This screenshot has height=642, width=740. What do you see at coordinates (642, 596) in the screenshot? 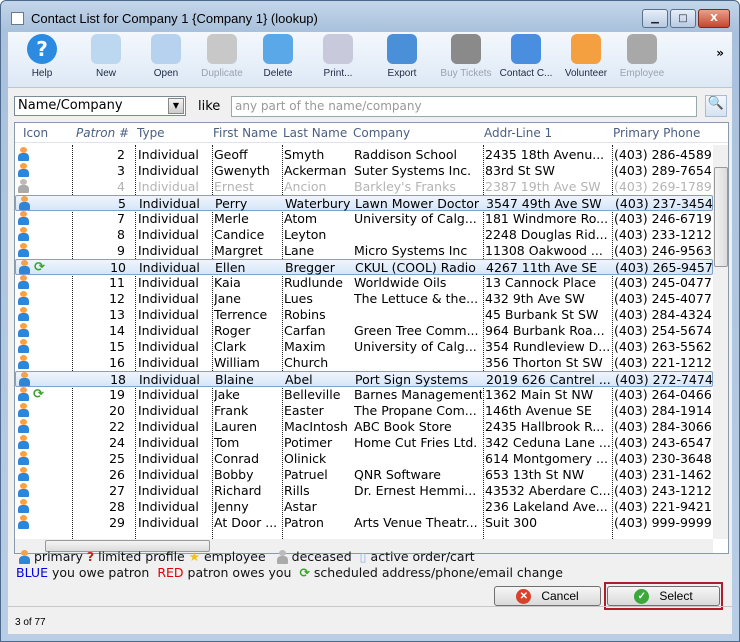
I see `check-icon: ✓` at bounding box center [642, 596].